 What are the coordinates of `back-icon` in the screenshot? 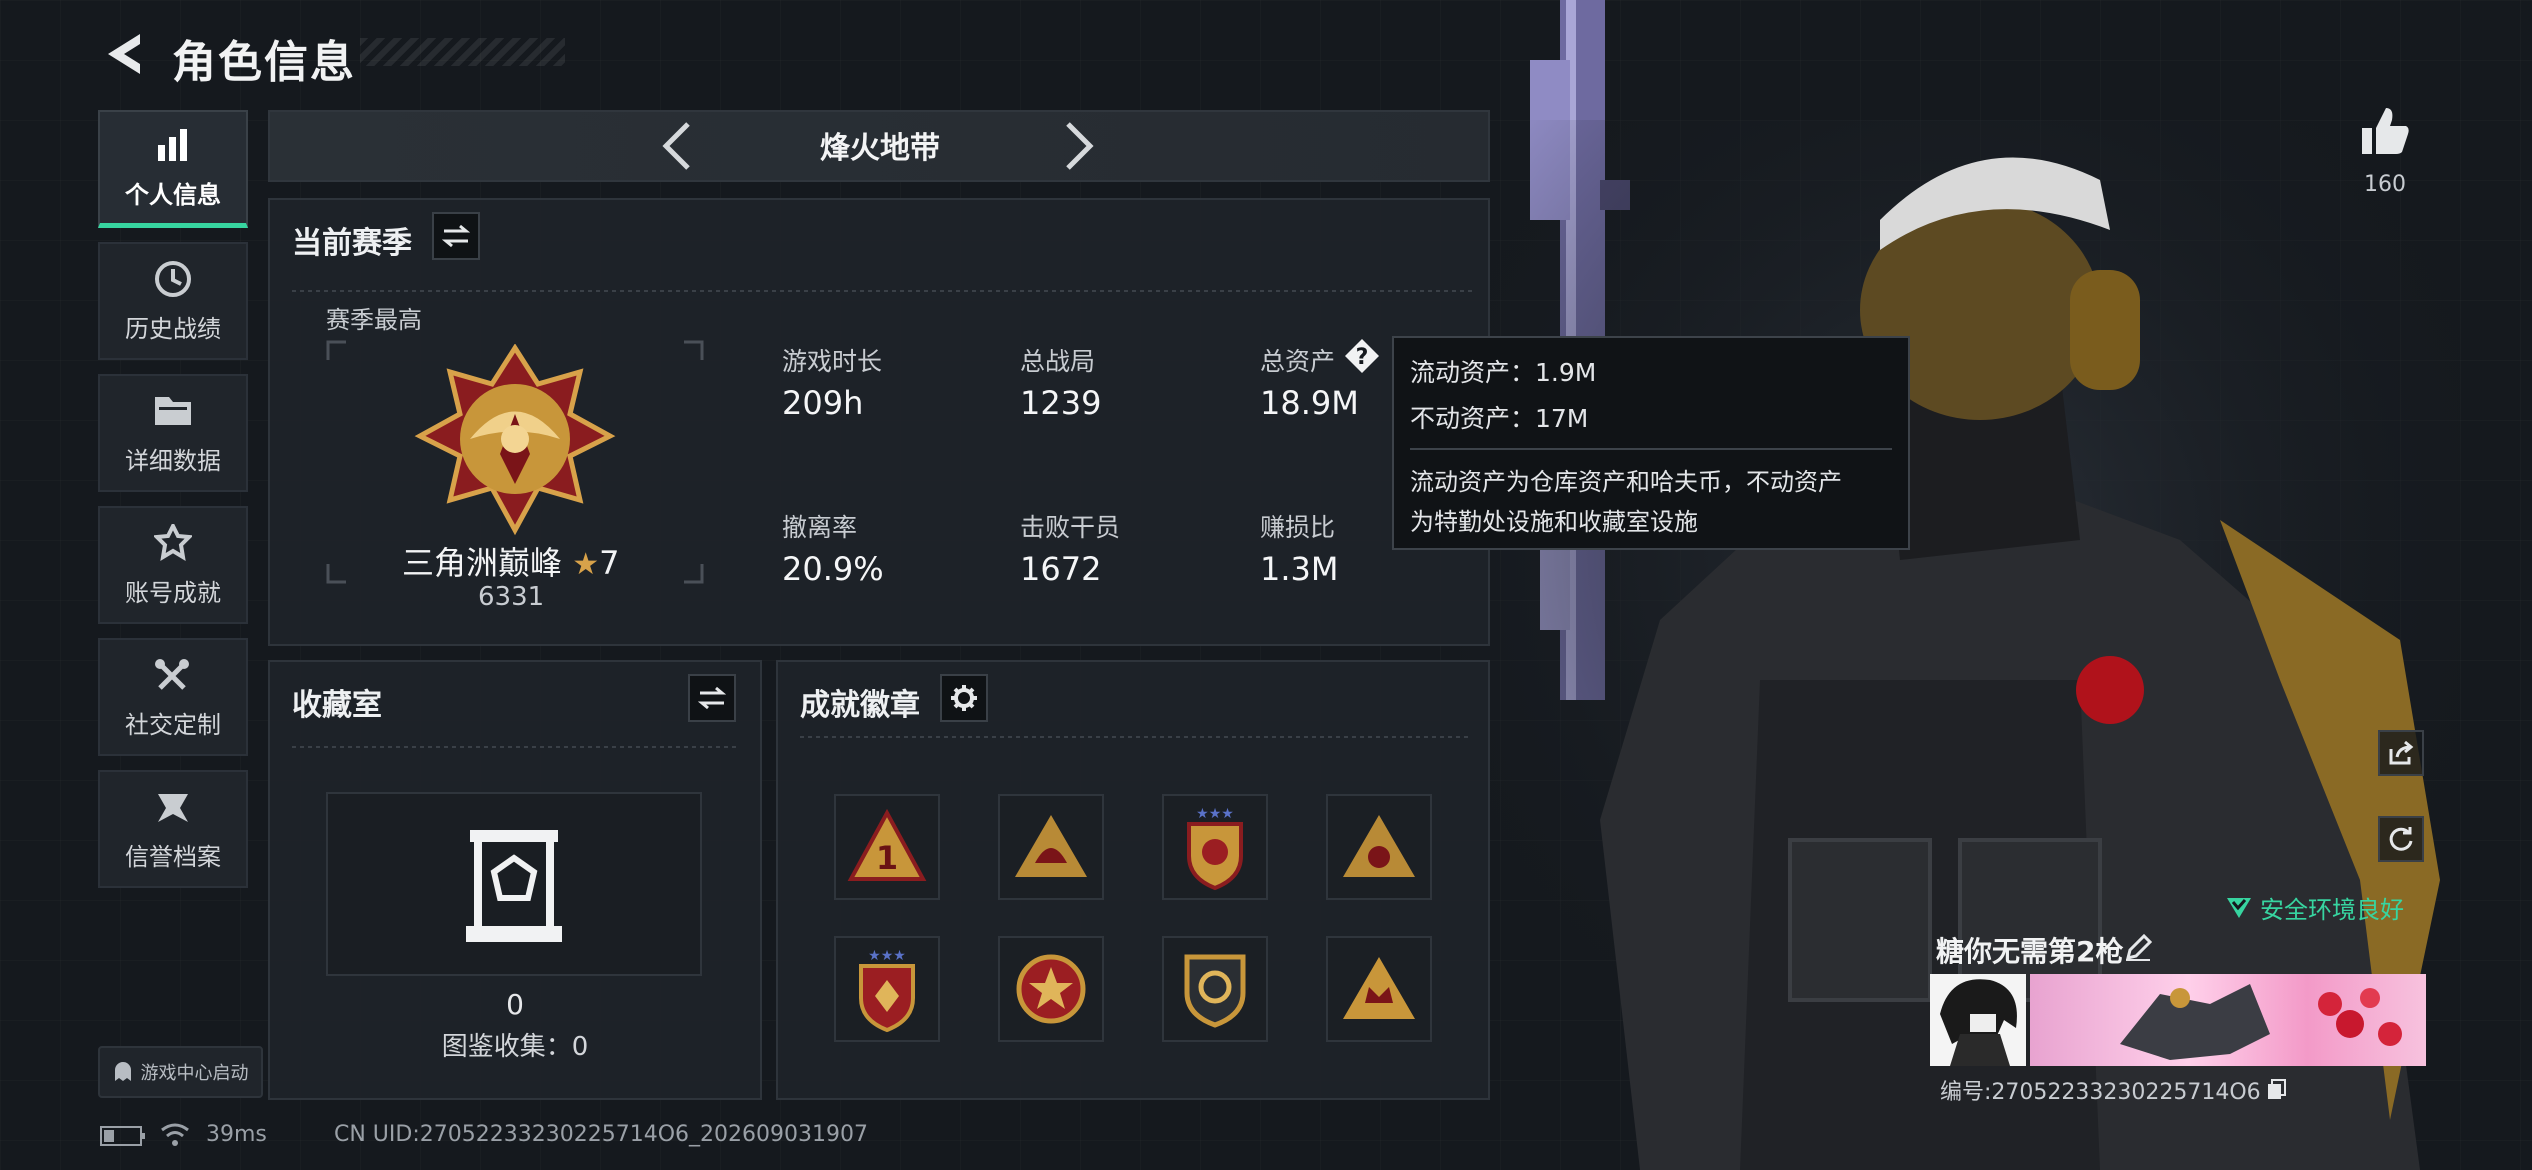 It's located at (123, 54).